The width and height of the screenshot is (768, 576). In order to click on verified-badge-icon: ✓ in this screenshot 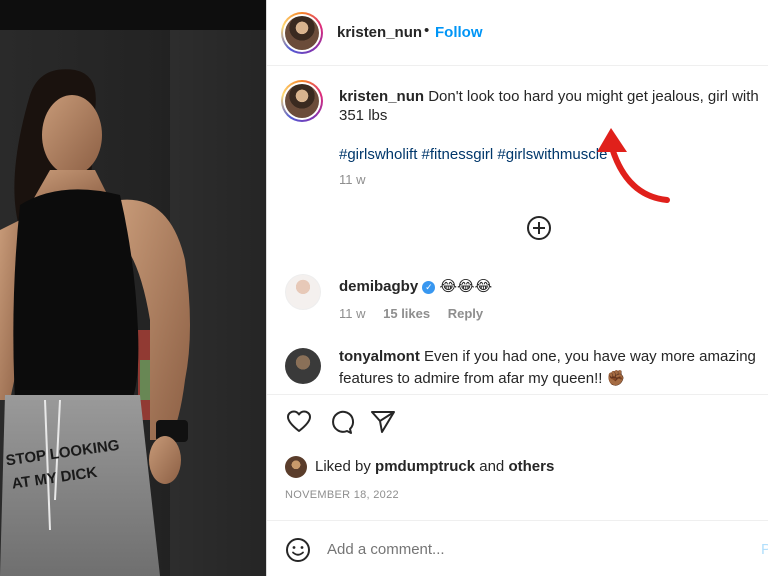, I will do `click(429, 287)`.